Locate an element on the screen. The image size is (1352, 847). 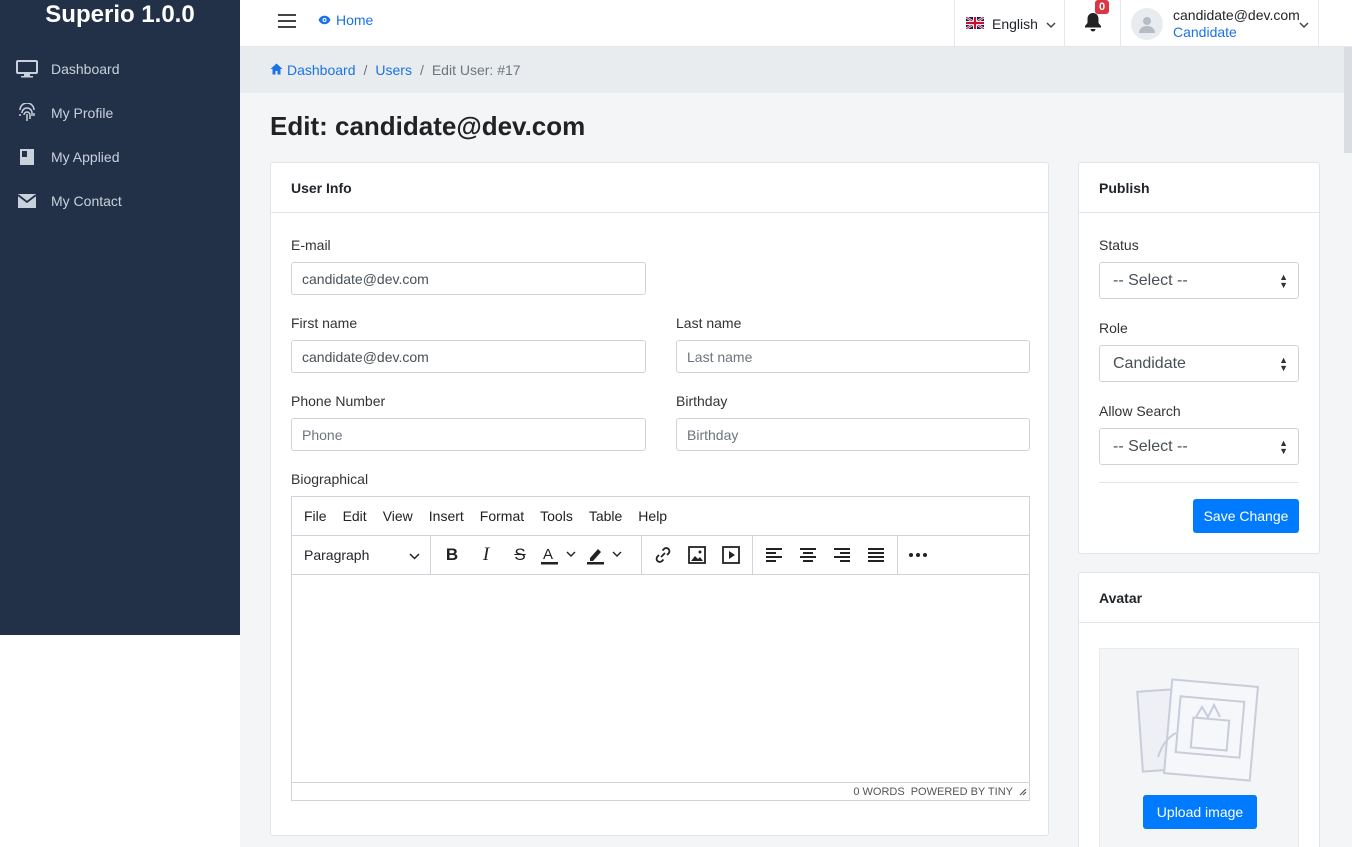
first-name-label: First name is located at coordinates (324, 323).